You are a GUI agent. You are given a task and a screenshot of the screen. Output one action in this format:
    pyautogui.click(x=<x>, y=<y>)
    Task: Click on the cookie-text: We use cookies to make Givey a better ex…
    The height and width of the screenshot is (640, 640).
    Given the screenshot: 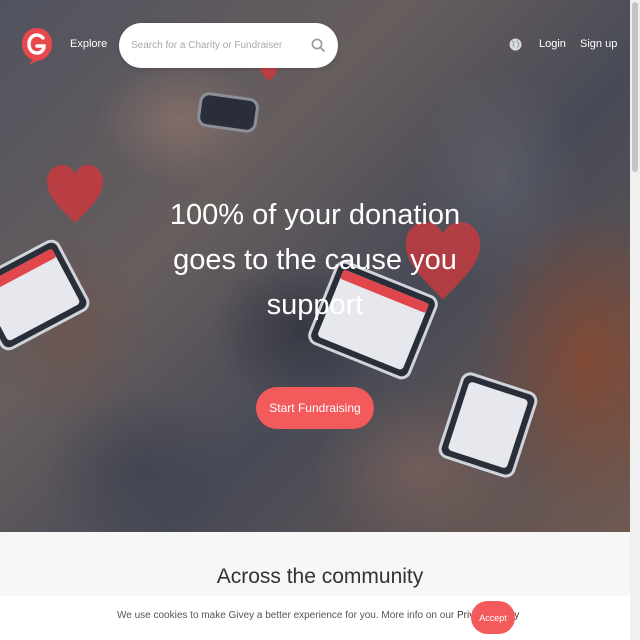 What is the action you would take?
    pyautogui.click(x=286, y=615)
    